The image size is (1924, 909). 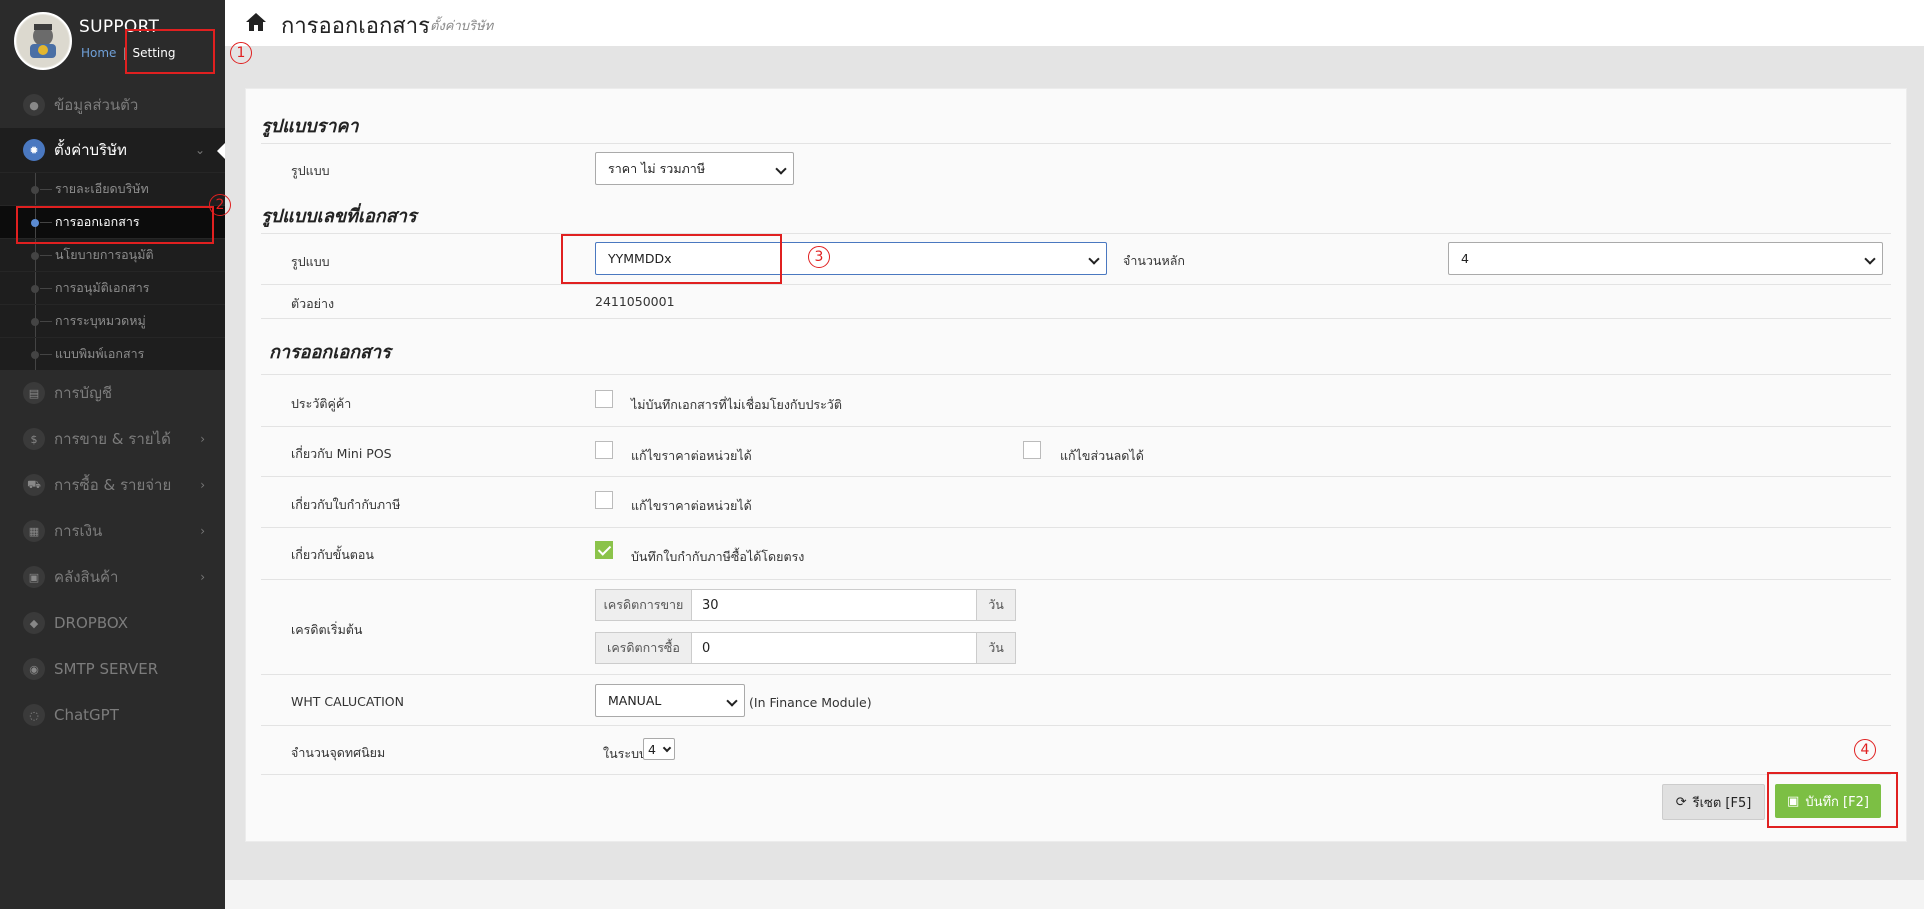 I want to click on price-format-select: ราคา ไม่ รวมภาษี, so click(x=694, y=168).